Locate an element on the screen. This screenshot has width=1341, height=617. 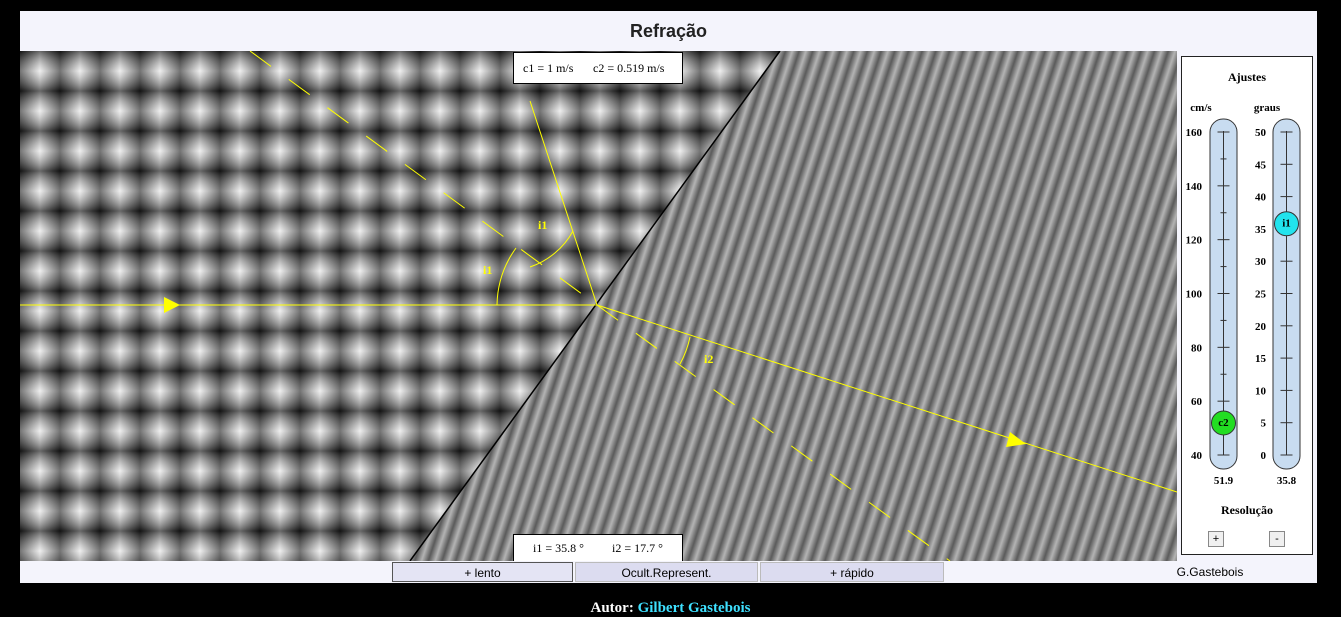
svg-text: i1 is located at coordinates (1286, 224).